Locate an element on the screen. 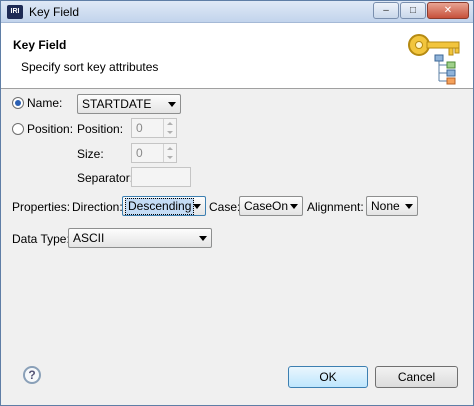 This screenshot has height=406, width=474. direction-label: Direction: is located at coordinates (97, 207).